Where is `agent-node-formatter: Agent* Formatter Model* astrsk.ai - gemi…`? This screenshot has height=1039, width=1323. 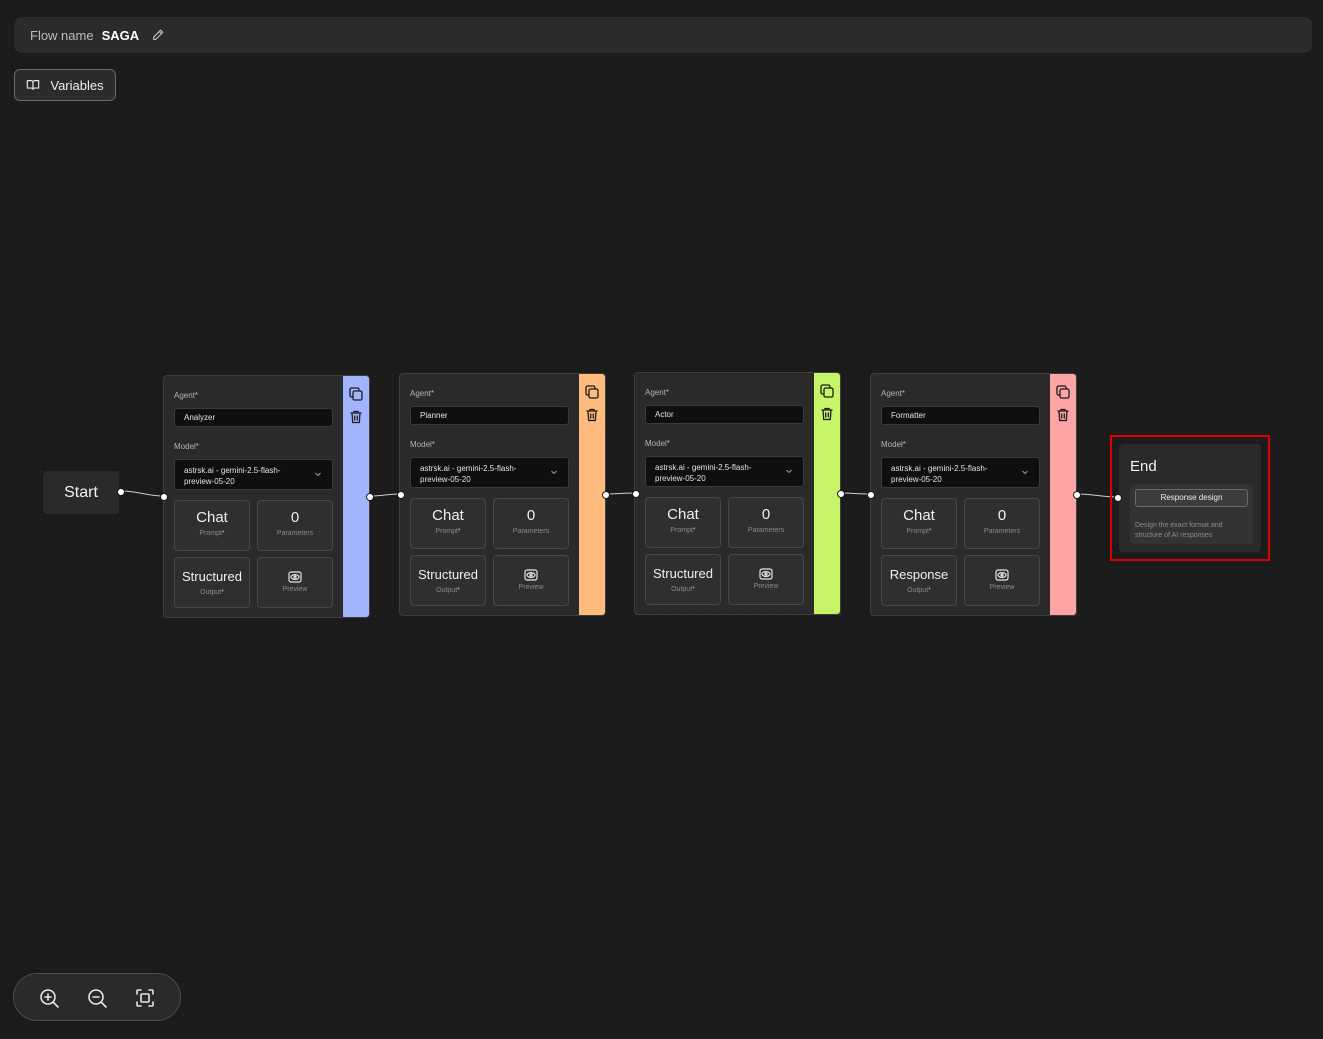 agent-node-formatter: Agent* Formatter Model* astrsk.ai - gemi… is located at coordinates (973, 494).